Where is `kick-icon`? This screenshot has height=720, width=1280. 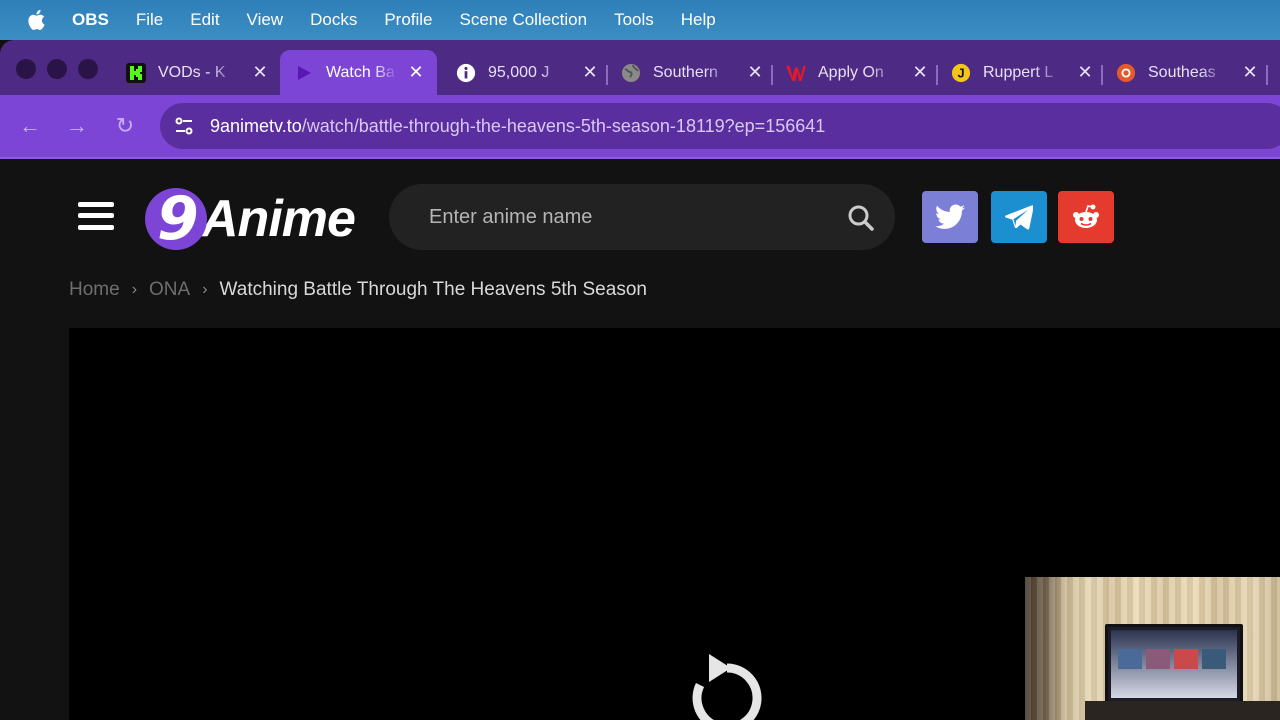 kick-icon is located at coordinates (136, 72).